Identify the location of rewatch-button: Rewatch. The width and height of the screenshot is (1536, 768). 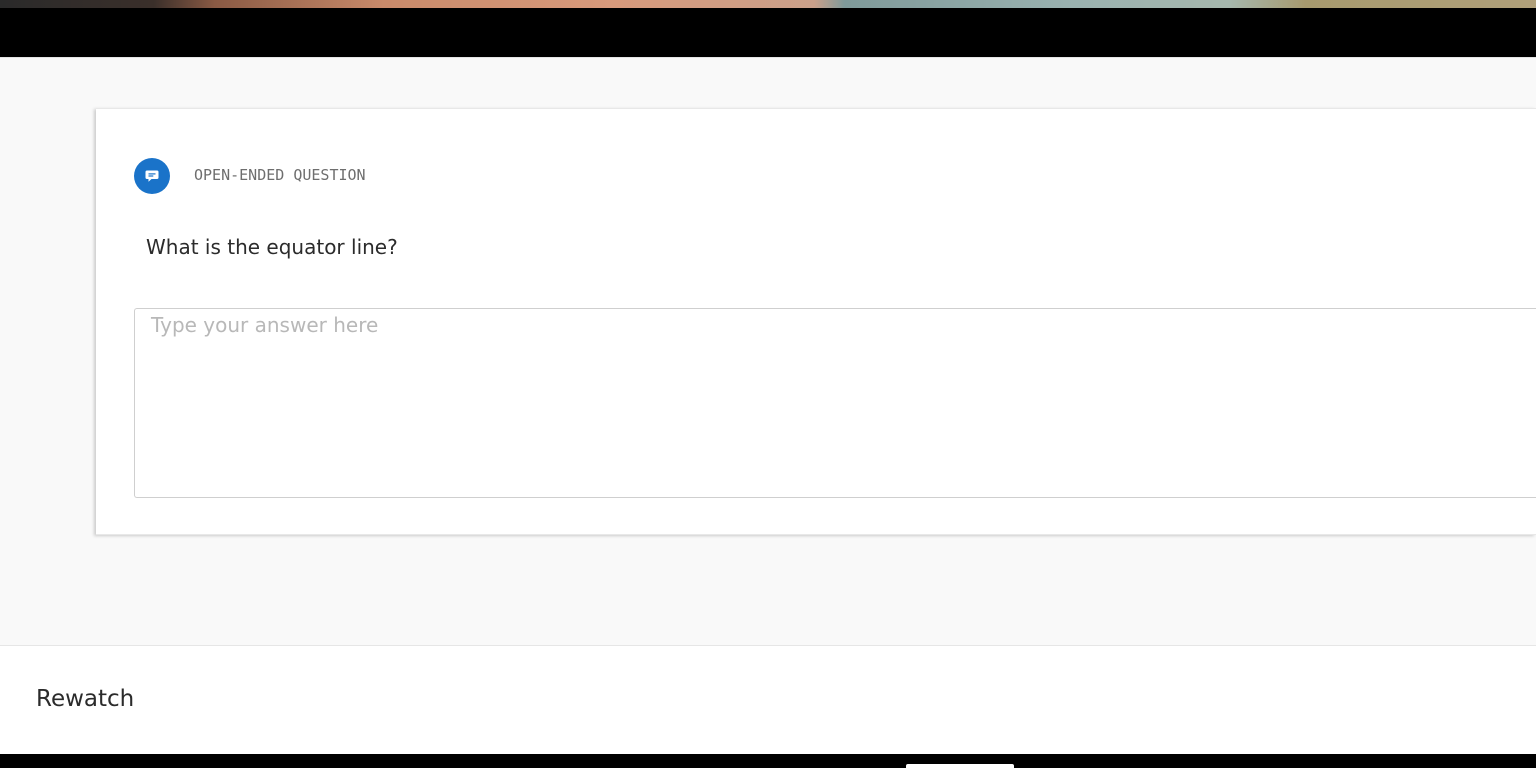
(85, 699).